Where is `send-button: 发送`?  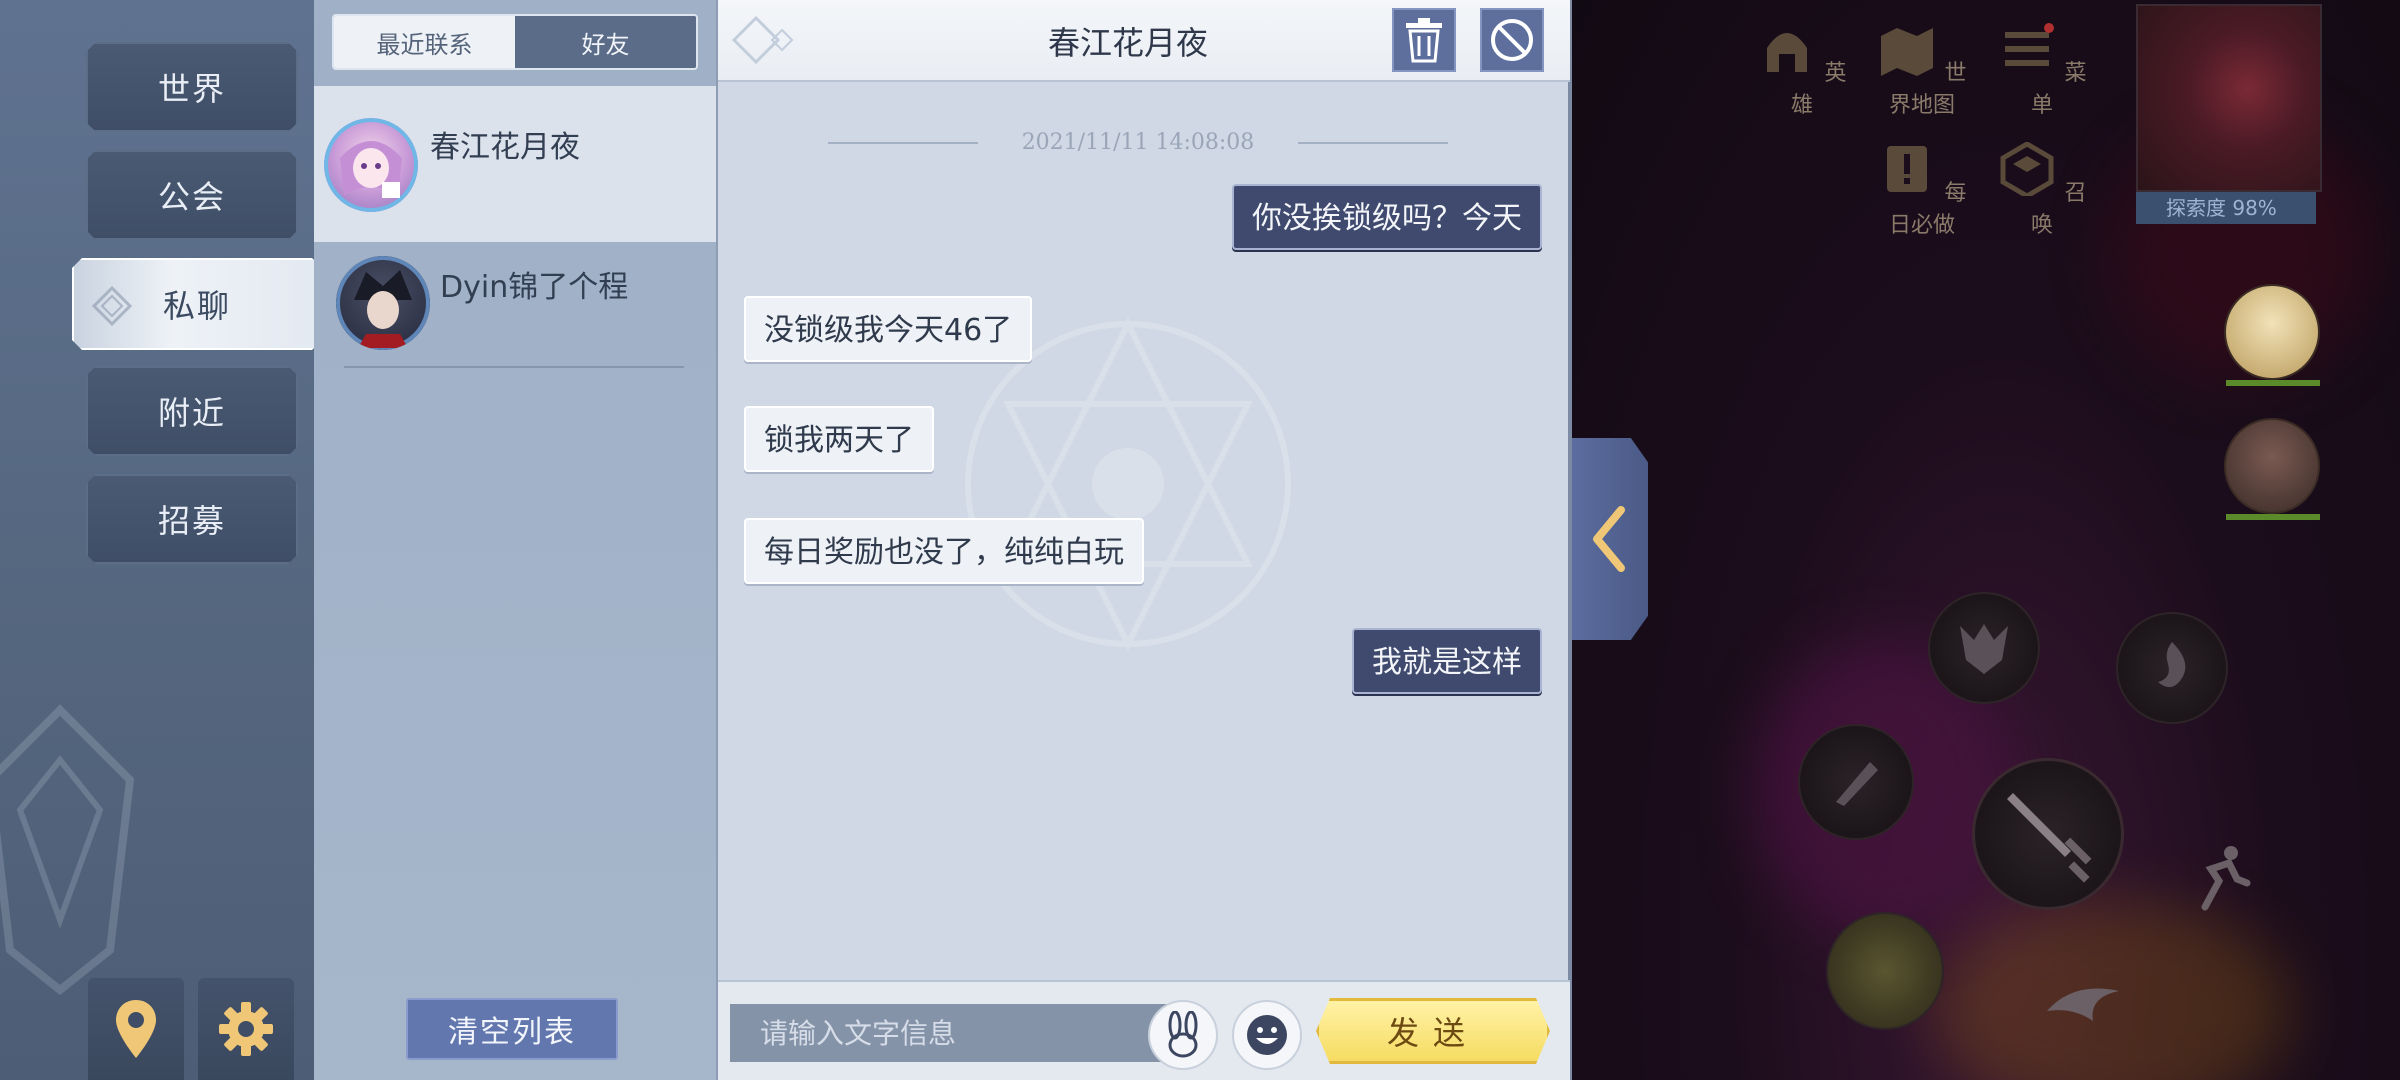 send-button: 发送 is located at coordinates (1433, 1031).